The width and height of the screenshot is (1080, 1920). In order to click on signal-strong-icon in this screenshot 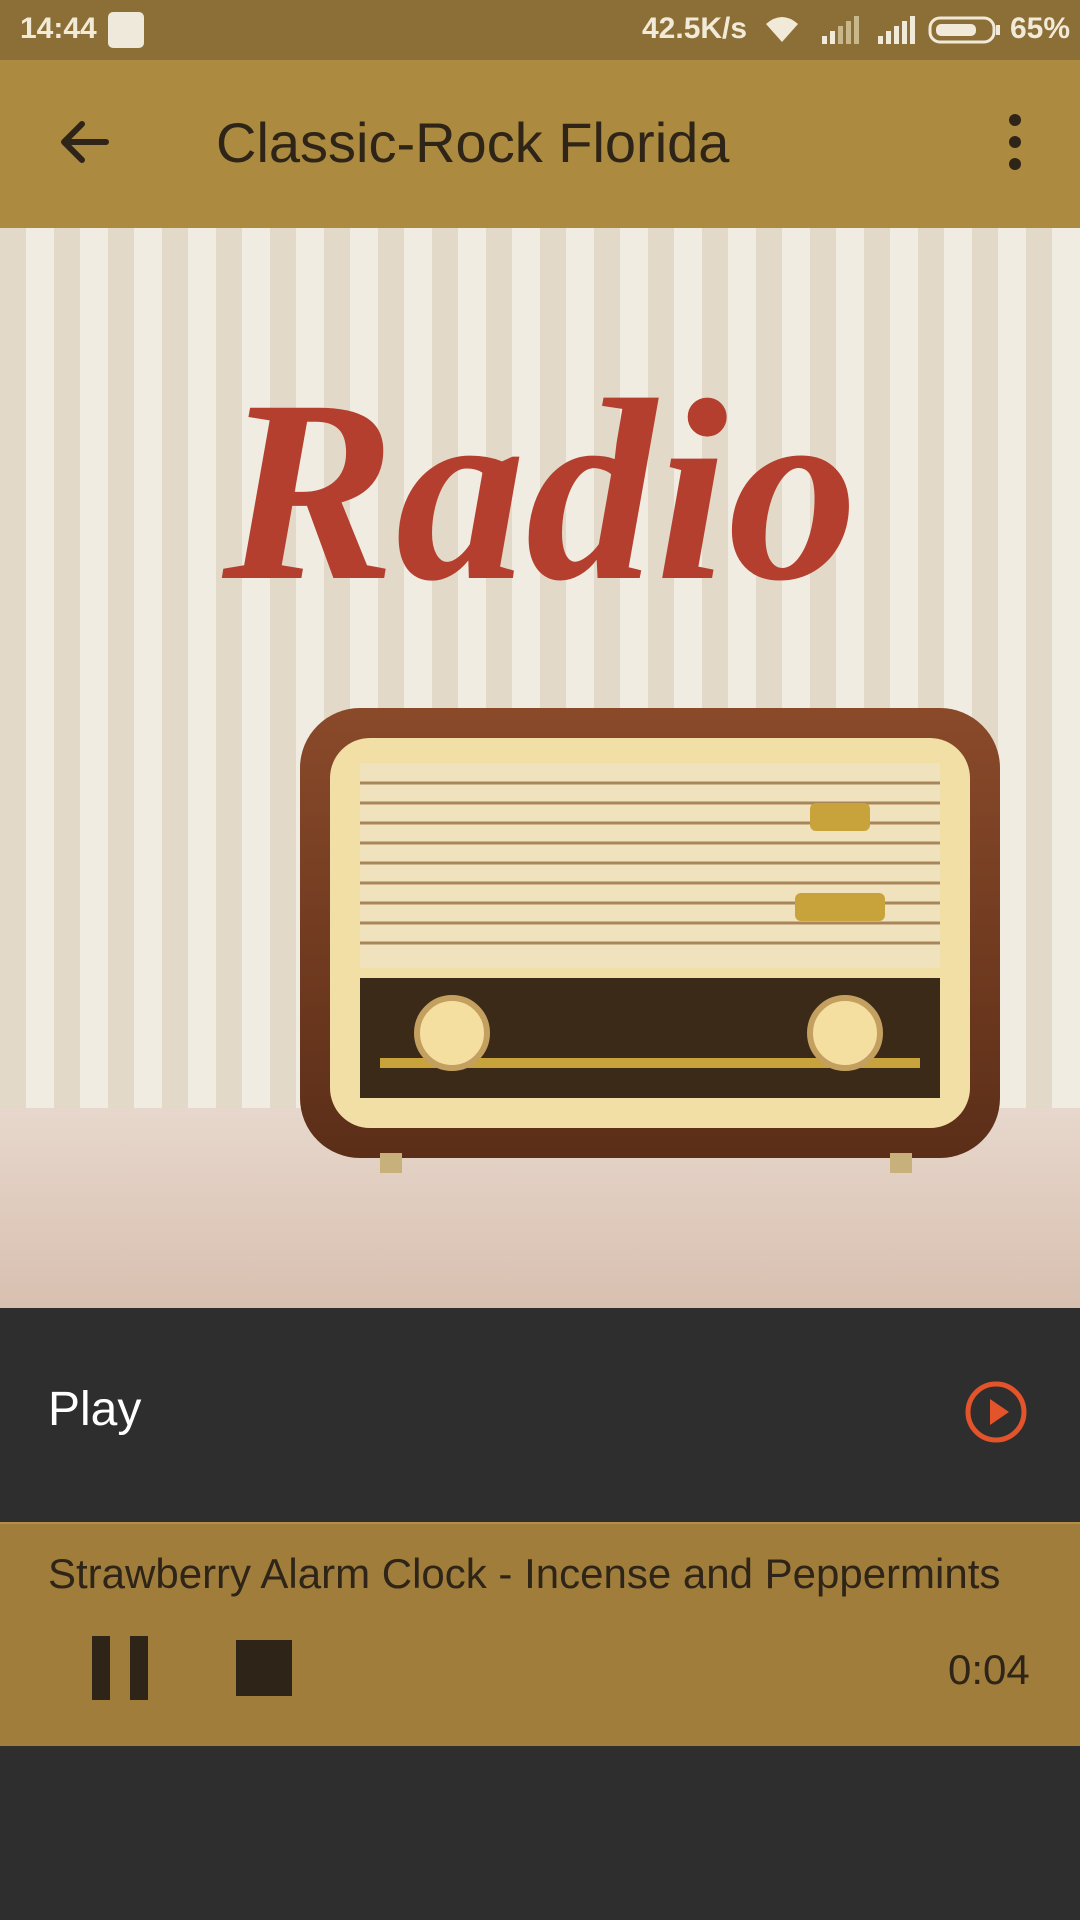, I will do `click(896, 30)`.